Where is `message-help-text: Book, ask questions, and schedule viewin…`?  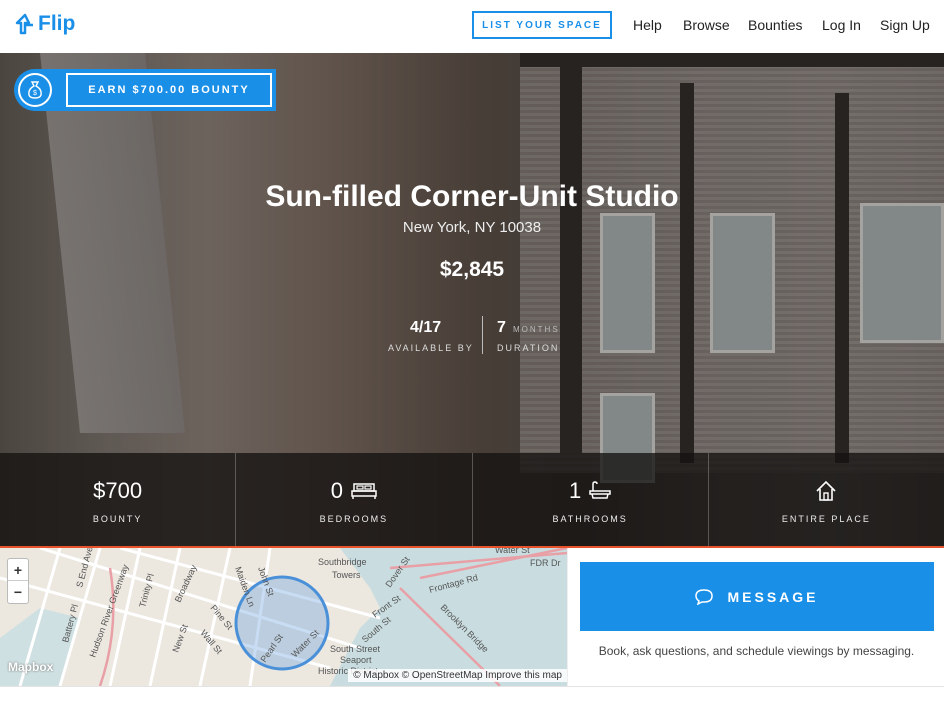
message-help-text: Book, ask questions, and schedule viewin… is located at coordinates (756, 651).